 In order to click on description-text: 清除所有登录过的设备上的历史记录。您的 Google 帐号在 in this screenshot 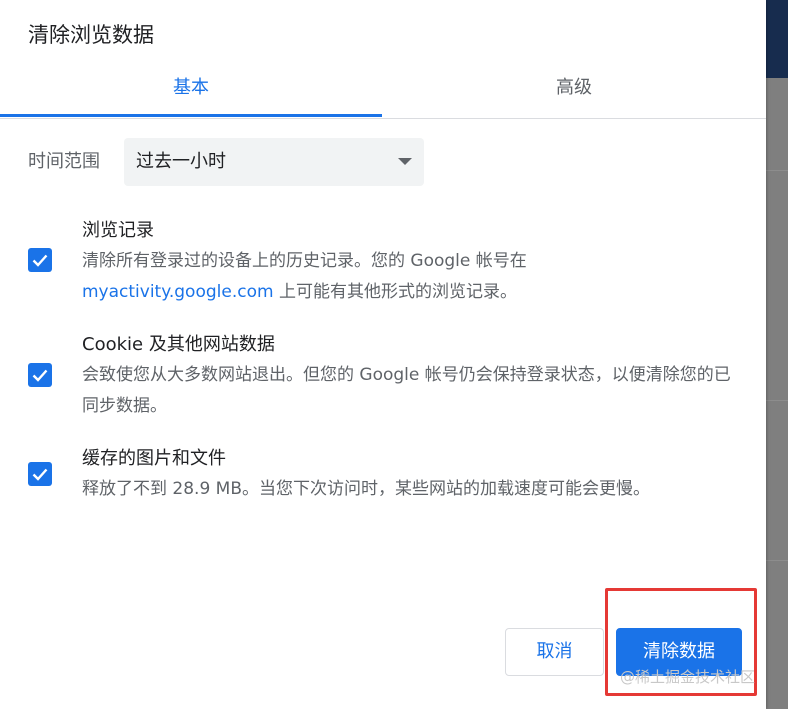, I will do `click(304, 261)`.